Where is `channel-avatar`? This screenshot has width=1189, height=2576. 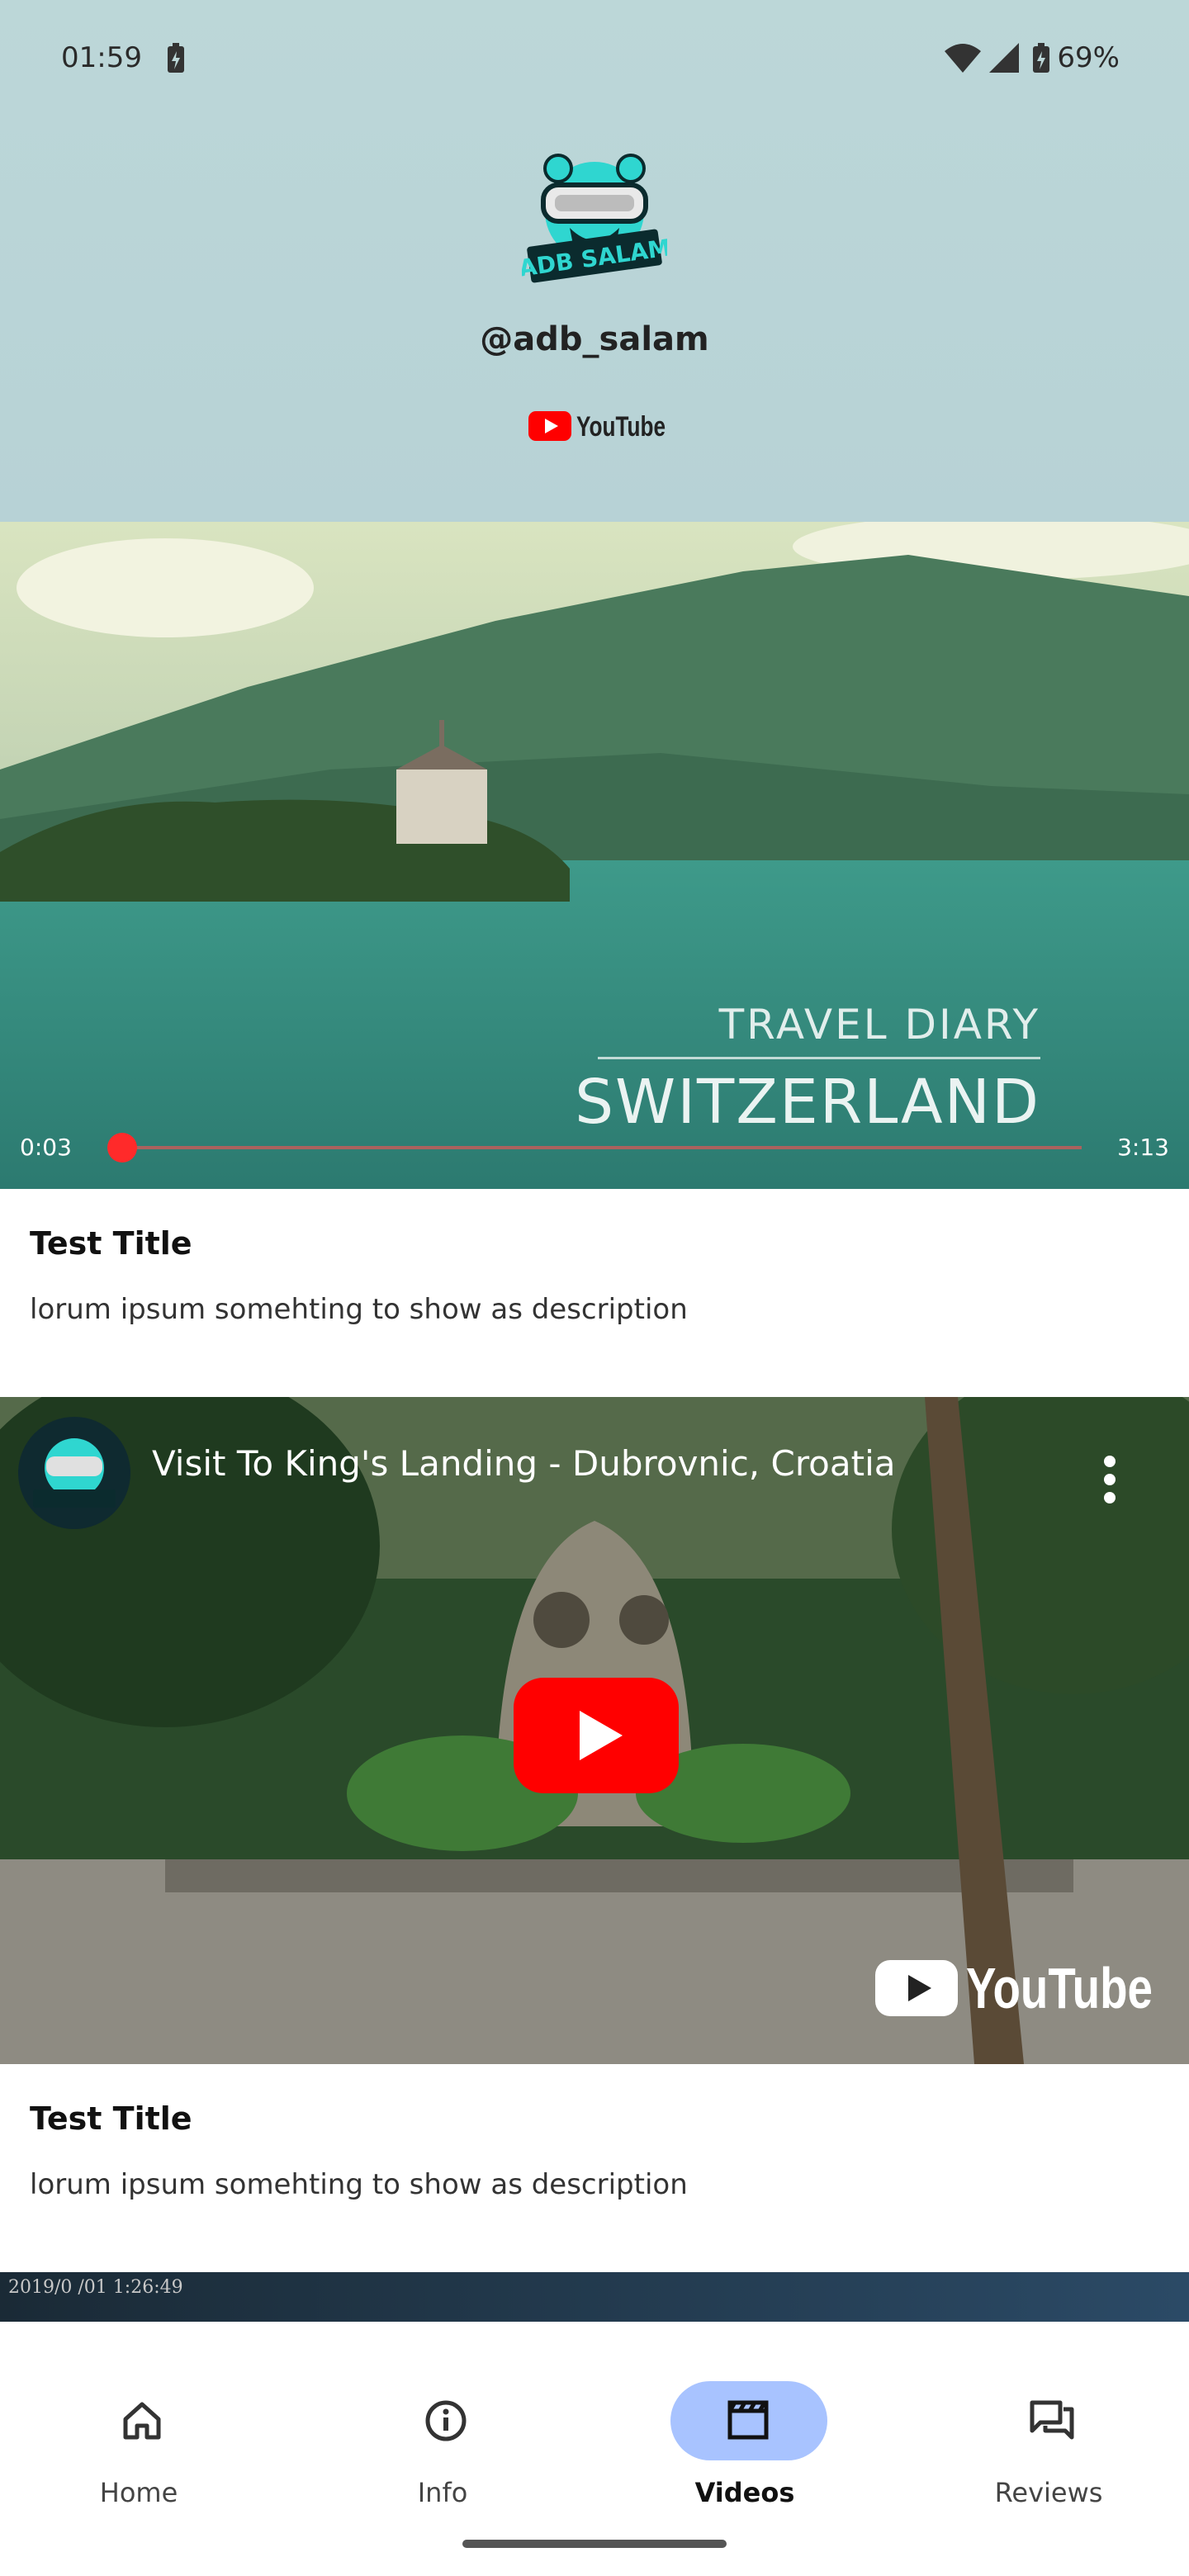 channel-avatar is located at coordinates (74, 1473).